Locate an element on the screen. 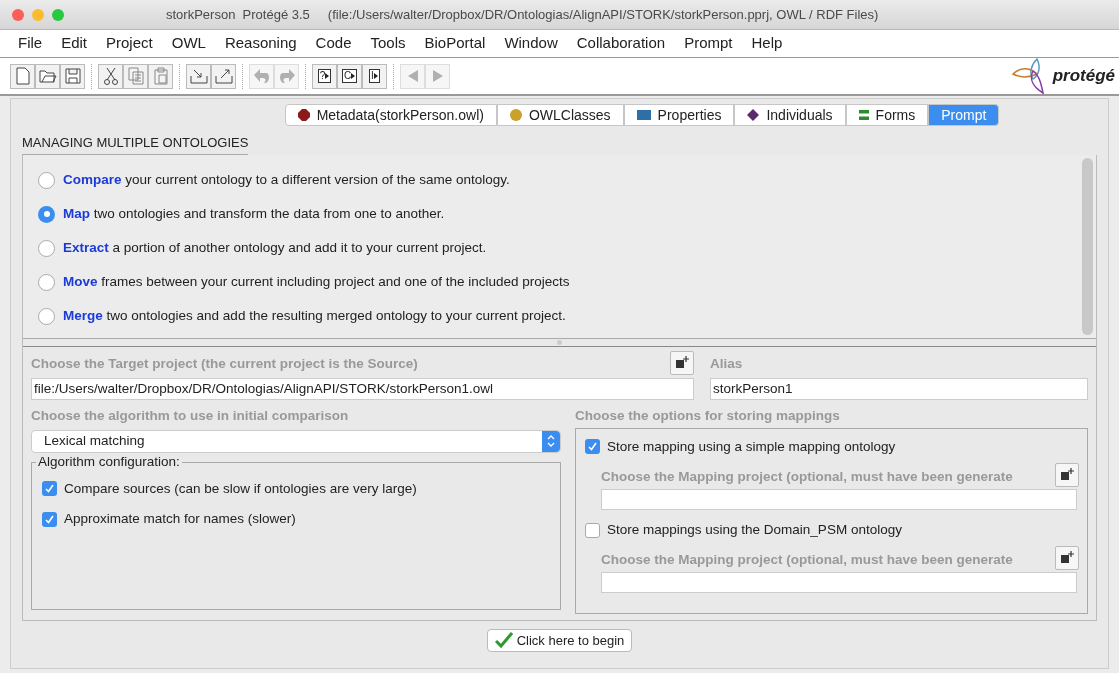 The height and width of the screenshot is (673, 1119). menu-item: Project is located at coordinates (129, 43).